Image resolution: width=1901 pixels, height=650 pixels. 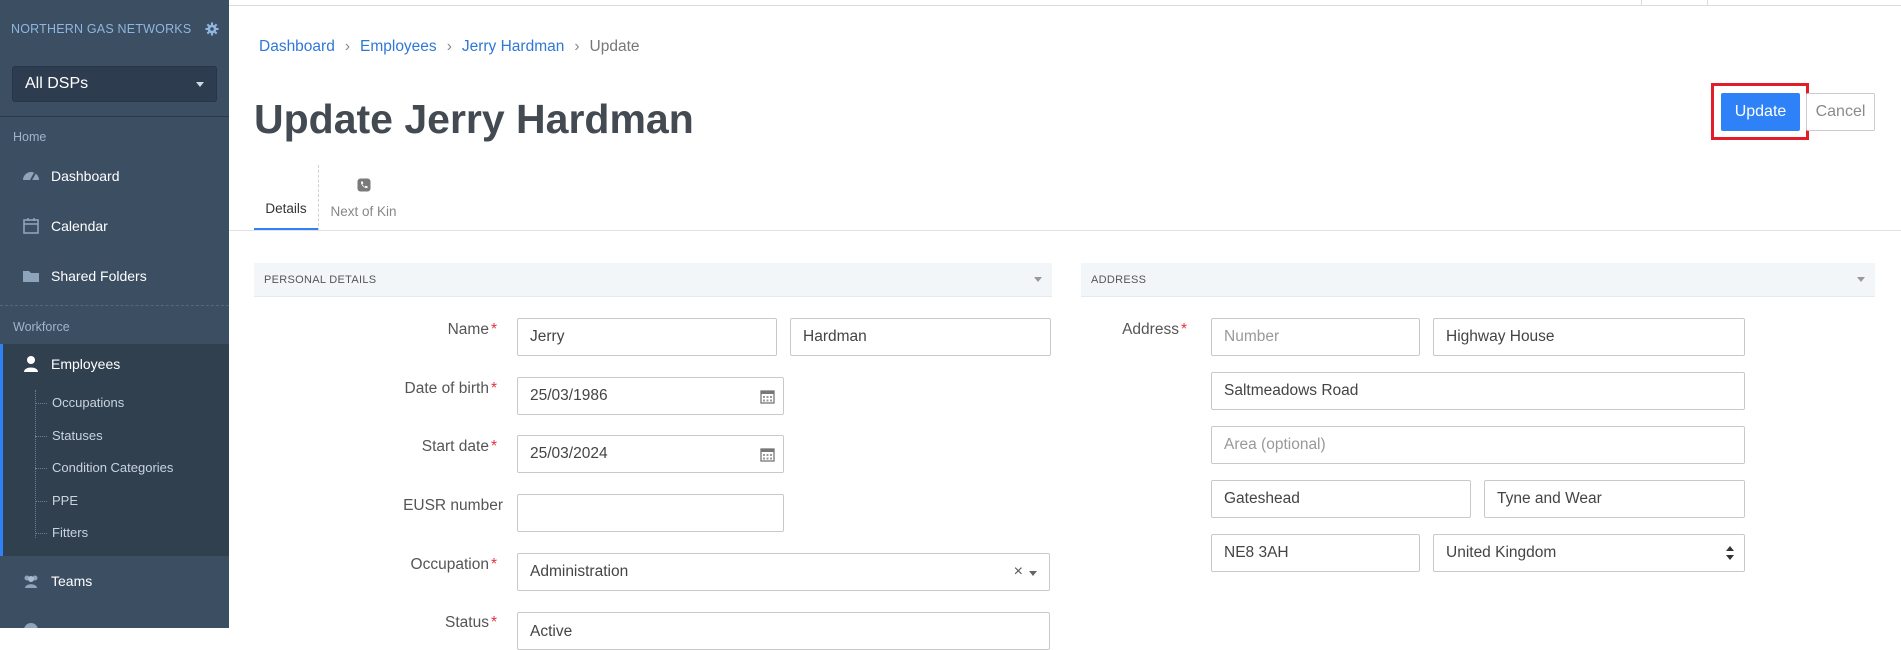 I want to click on sidebar-item-label: Dashboard, so click(x=85, y=176).